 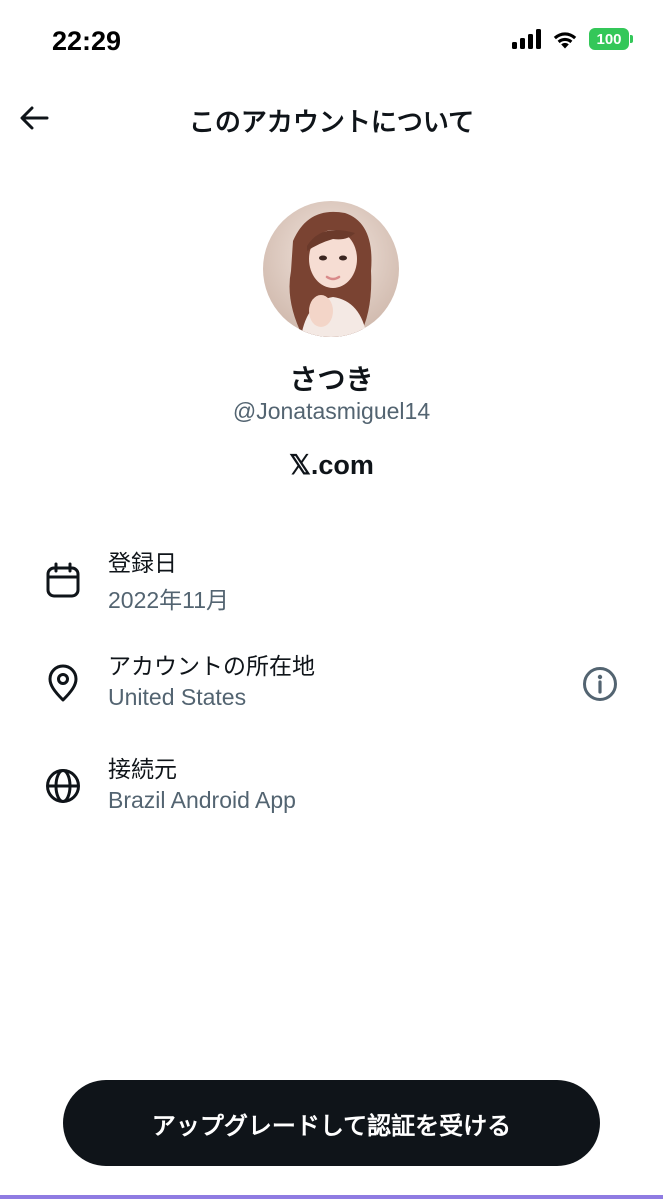 I want to click on location-value: United States, so click(x=177, y=697).